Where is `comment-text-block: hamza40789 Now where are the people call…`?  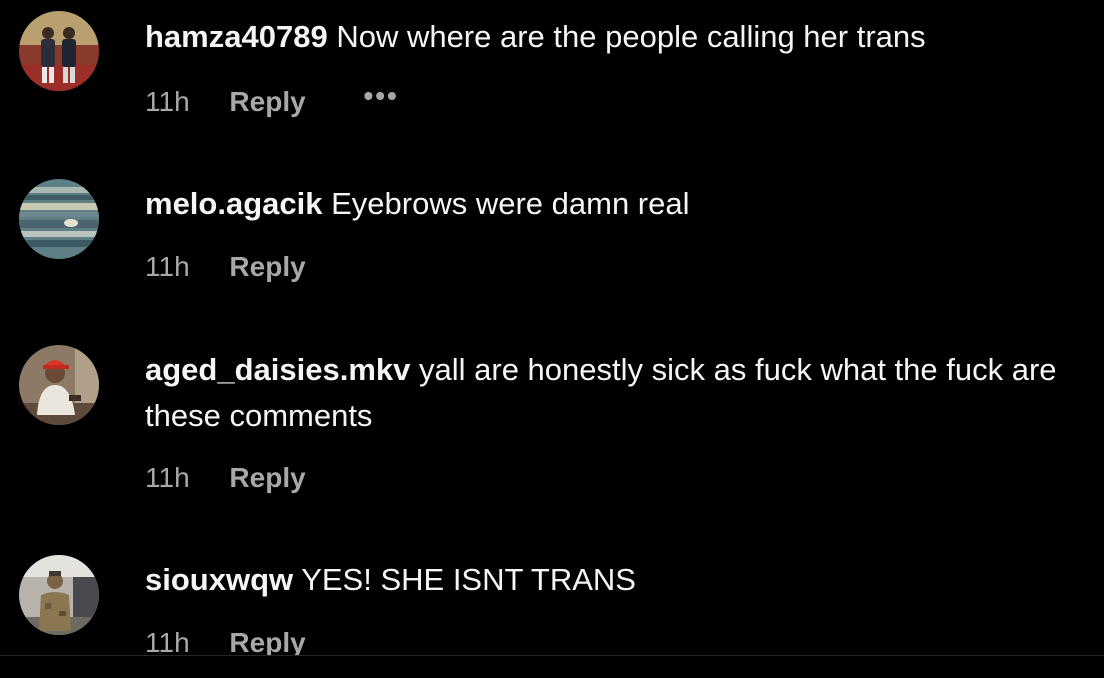
comment-text-block: hamza40789 Now where are the people call… is located at coordinates (617, 37).